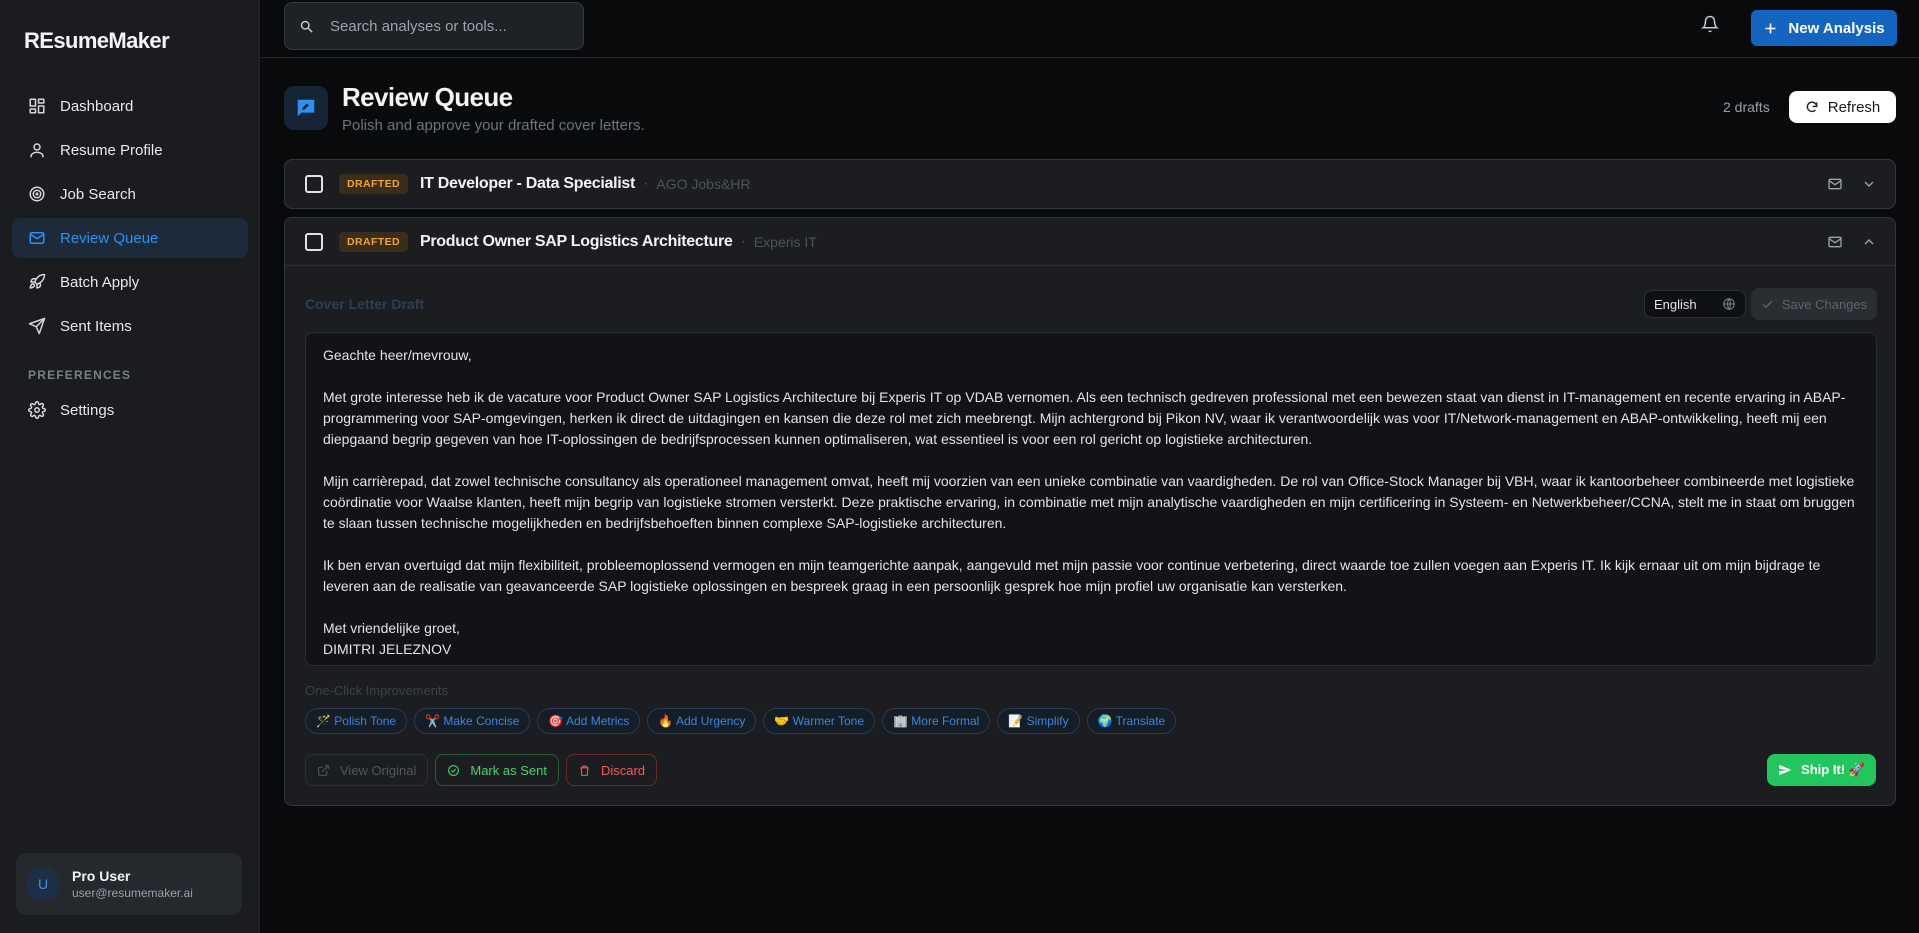 The height and width of the screenshot is (933, 1919). I want to click on ship-label: Ship It! 🚀, so click(1833, 769).